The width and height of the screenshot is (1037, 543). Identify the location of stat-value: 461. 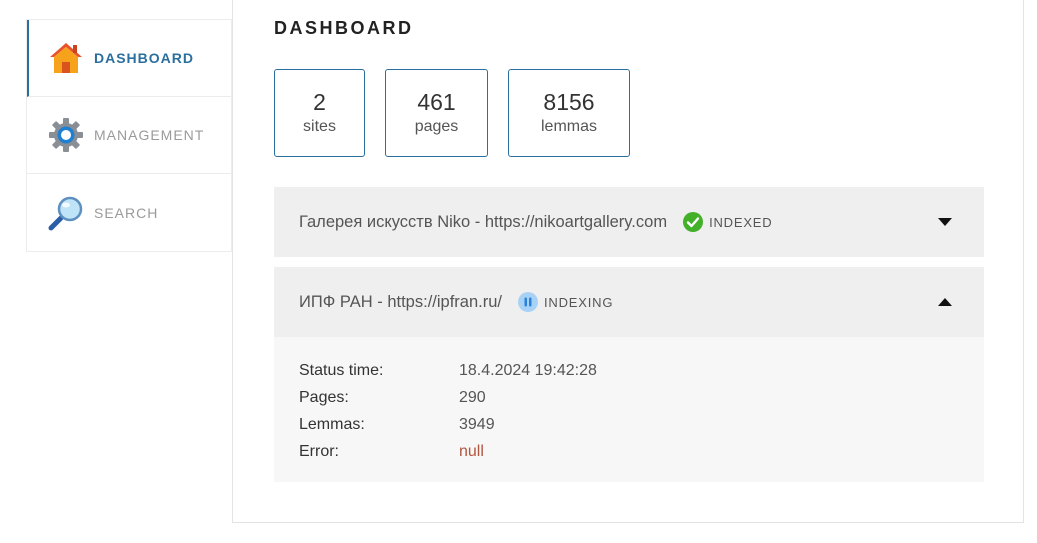
(436, 102).